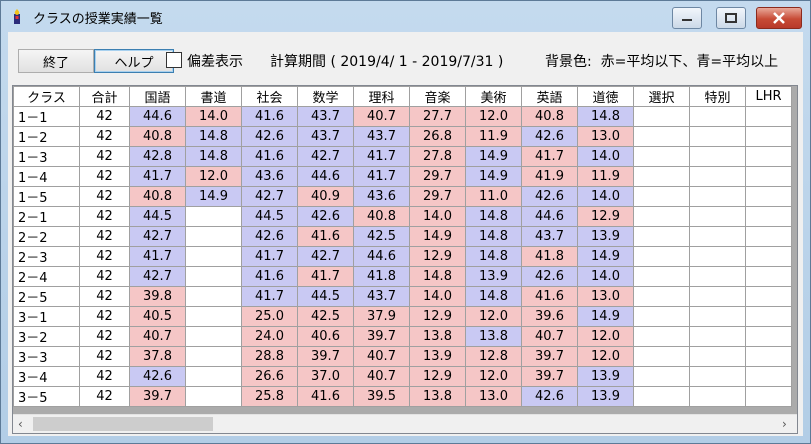  What do you see at coordinates (437, 176) in the screenshot?
I see `table-cell: 29.7` at bounding box center [437, 176].